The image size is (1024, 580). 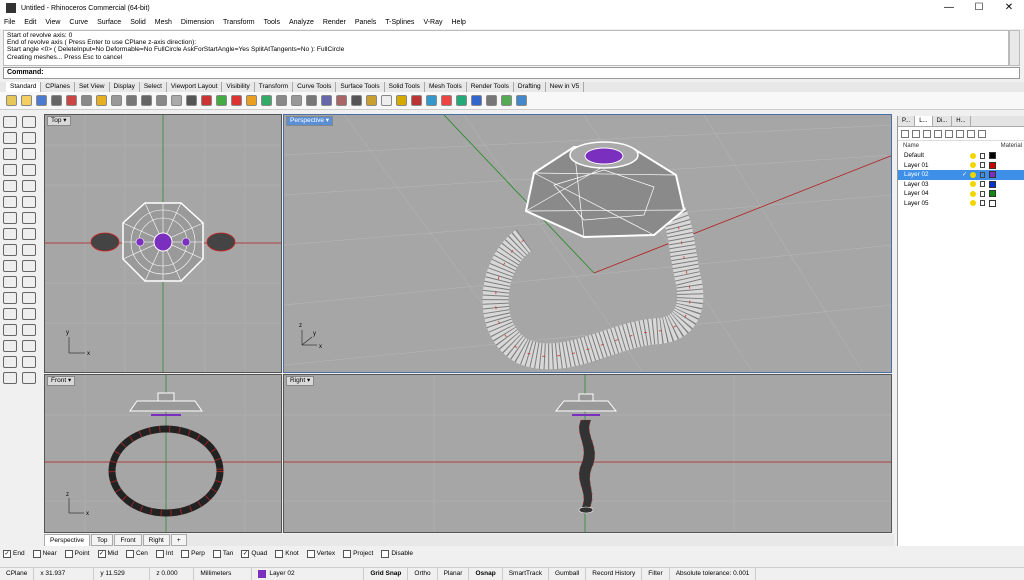 What do you see at coordinates (320, 553) in the screenshot?
I see `osnap-vertex: Vertex` at bounding box center [320, 553].